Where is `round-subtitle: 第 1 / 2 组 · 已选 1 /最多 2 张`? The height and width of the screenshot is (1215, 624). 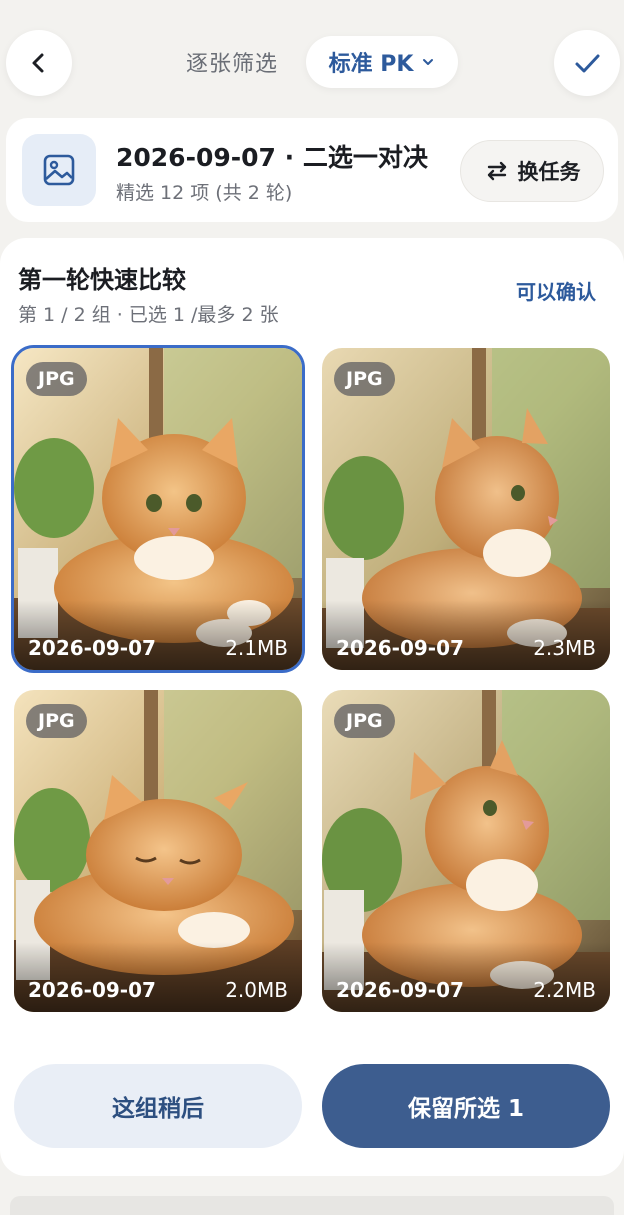
round-subtitle: 第 1 / 2 组 · 已选 1 /最多 2 张 is located at coordinates (148, 315).